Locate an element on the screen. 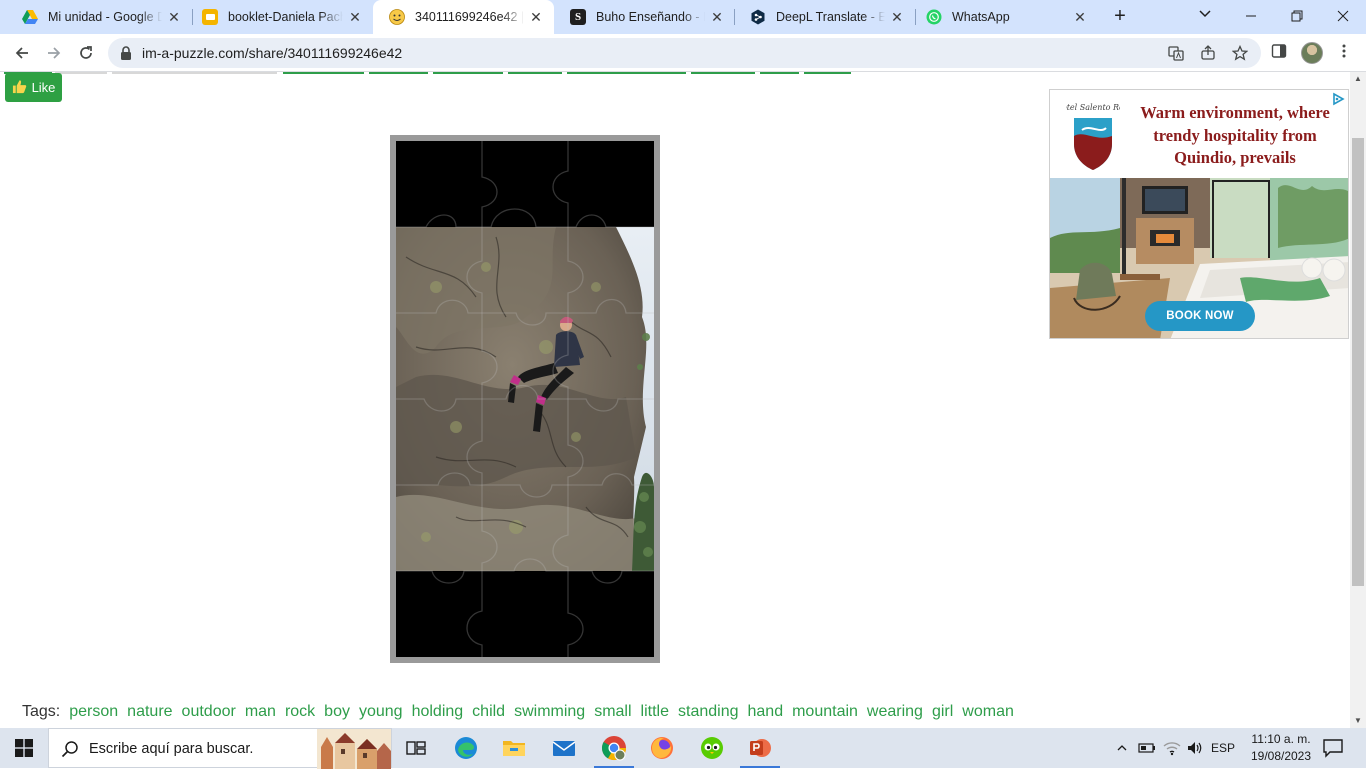  page-scrollbar: ▲ ▼ is located at coordinates (1358, 400).